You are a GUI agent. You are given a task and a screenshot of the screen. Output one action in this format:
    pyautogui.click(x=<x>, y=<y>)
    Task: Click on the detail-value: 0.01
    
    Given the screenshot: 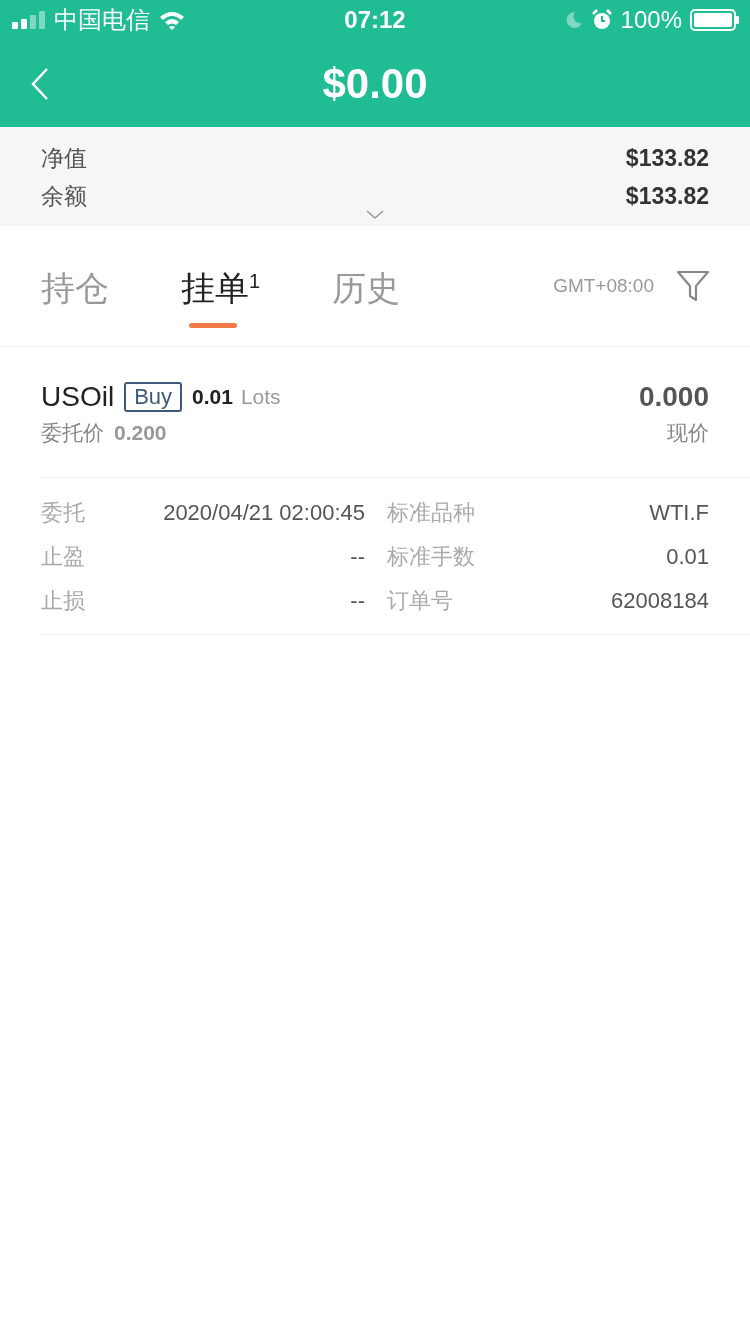 What is the action you would take?
    pyautogui.click(x=687, y=557)
    